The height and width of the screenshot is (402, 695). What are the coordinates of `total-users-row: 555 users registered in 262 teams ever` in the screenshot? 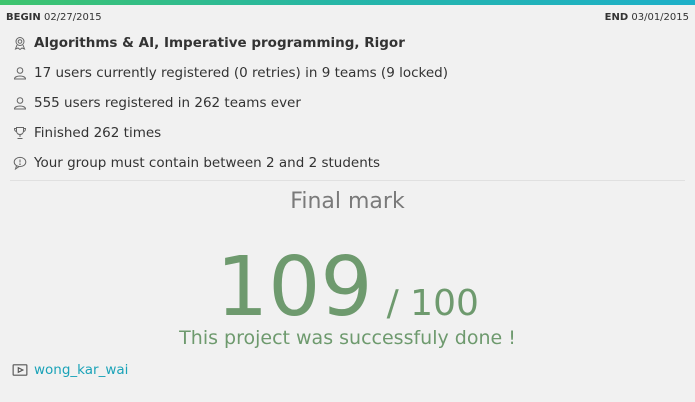 It's located at (347, 103).